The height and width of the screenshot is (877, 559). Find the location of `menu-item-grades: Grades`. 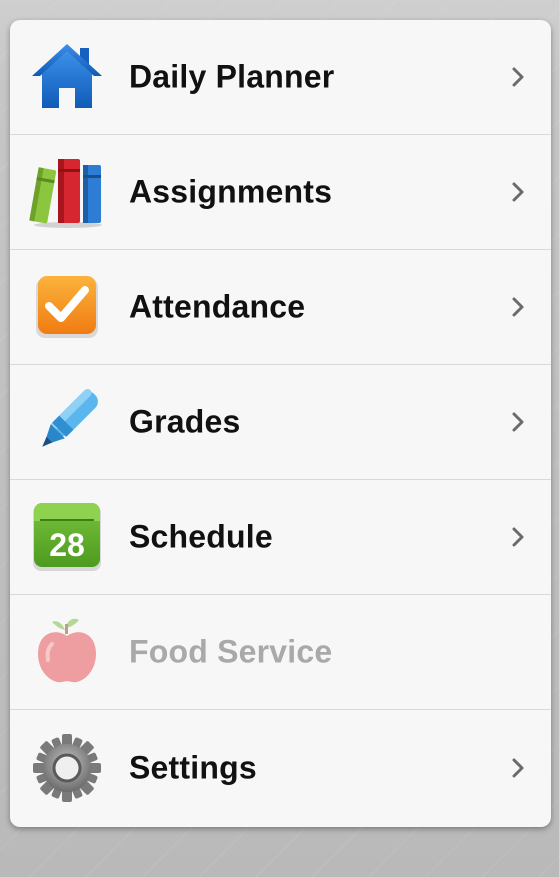

menu-item-grades: Grades is located at coordinates (280, 422).